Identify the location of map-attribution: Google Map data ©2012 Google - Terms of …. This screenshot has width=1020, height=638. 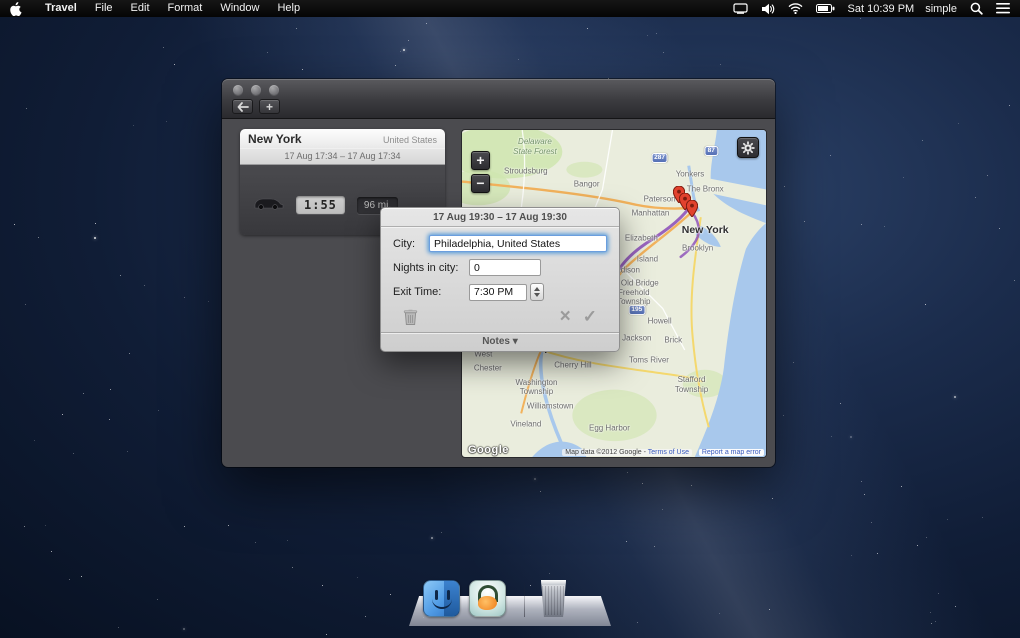
(614, 450).